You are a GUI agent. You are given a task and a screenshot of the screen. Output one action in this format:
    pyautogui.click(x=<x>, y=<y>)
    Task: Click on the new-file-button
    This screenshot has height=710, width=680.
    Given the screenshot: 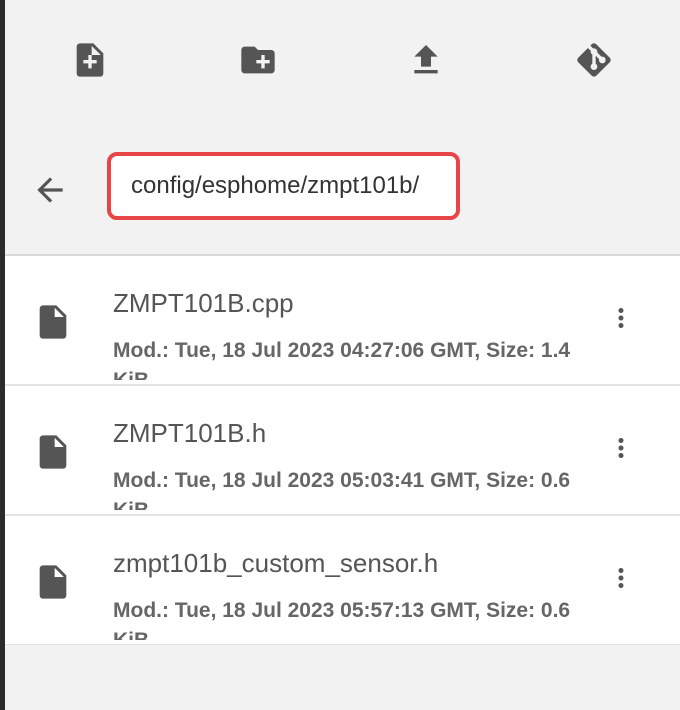 What is the action you would take?
    pyautogui.click(x=90, y=62)
    